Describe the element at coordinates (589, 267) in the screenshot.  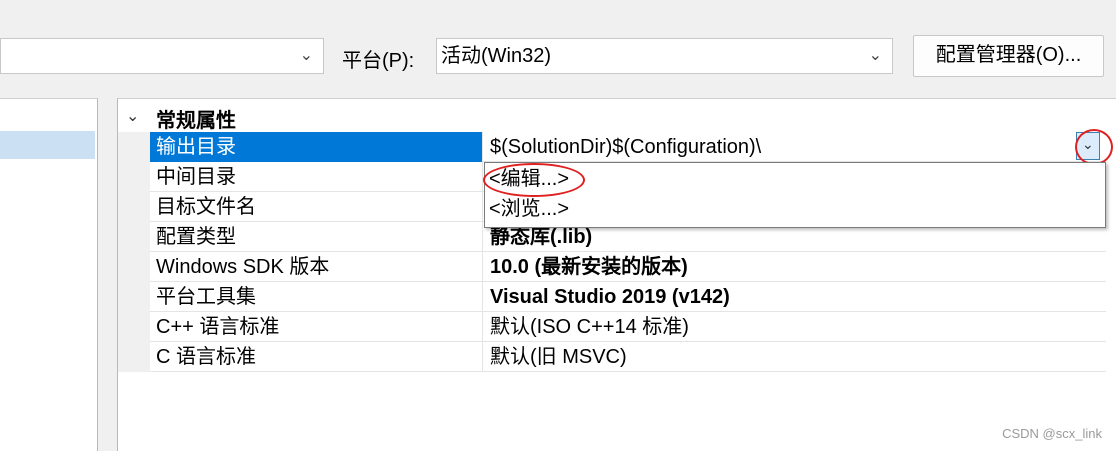
I see `property-value: 10.0 (最新安装的版本)` at that location.